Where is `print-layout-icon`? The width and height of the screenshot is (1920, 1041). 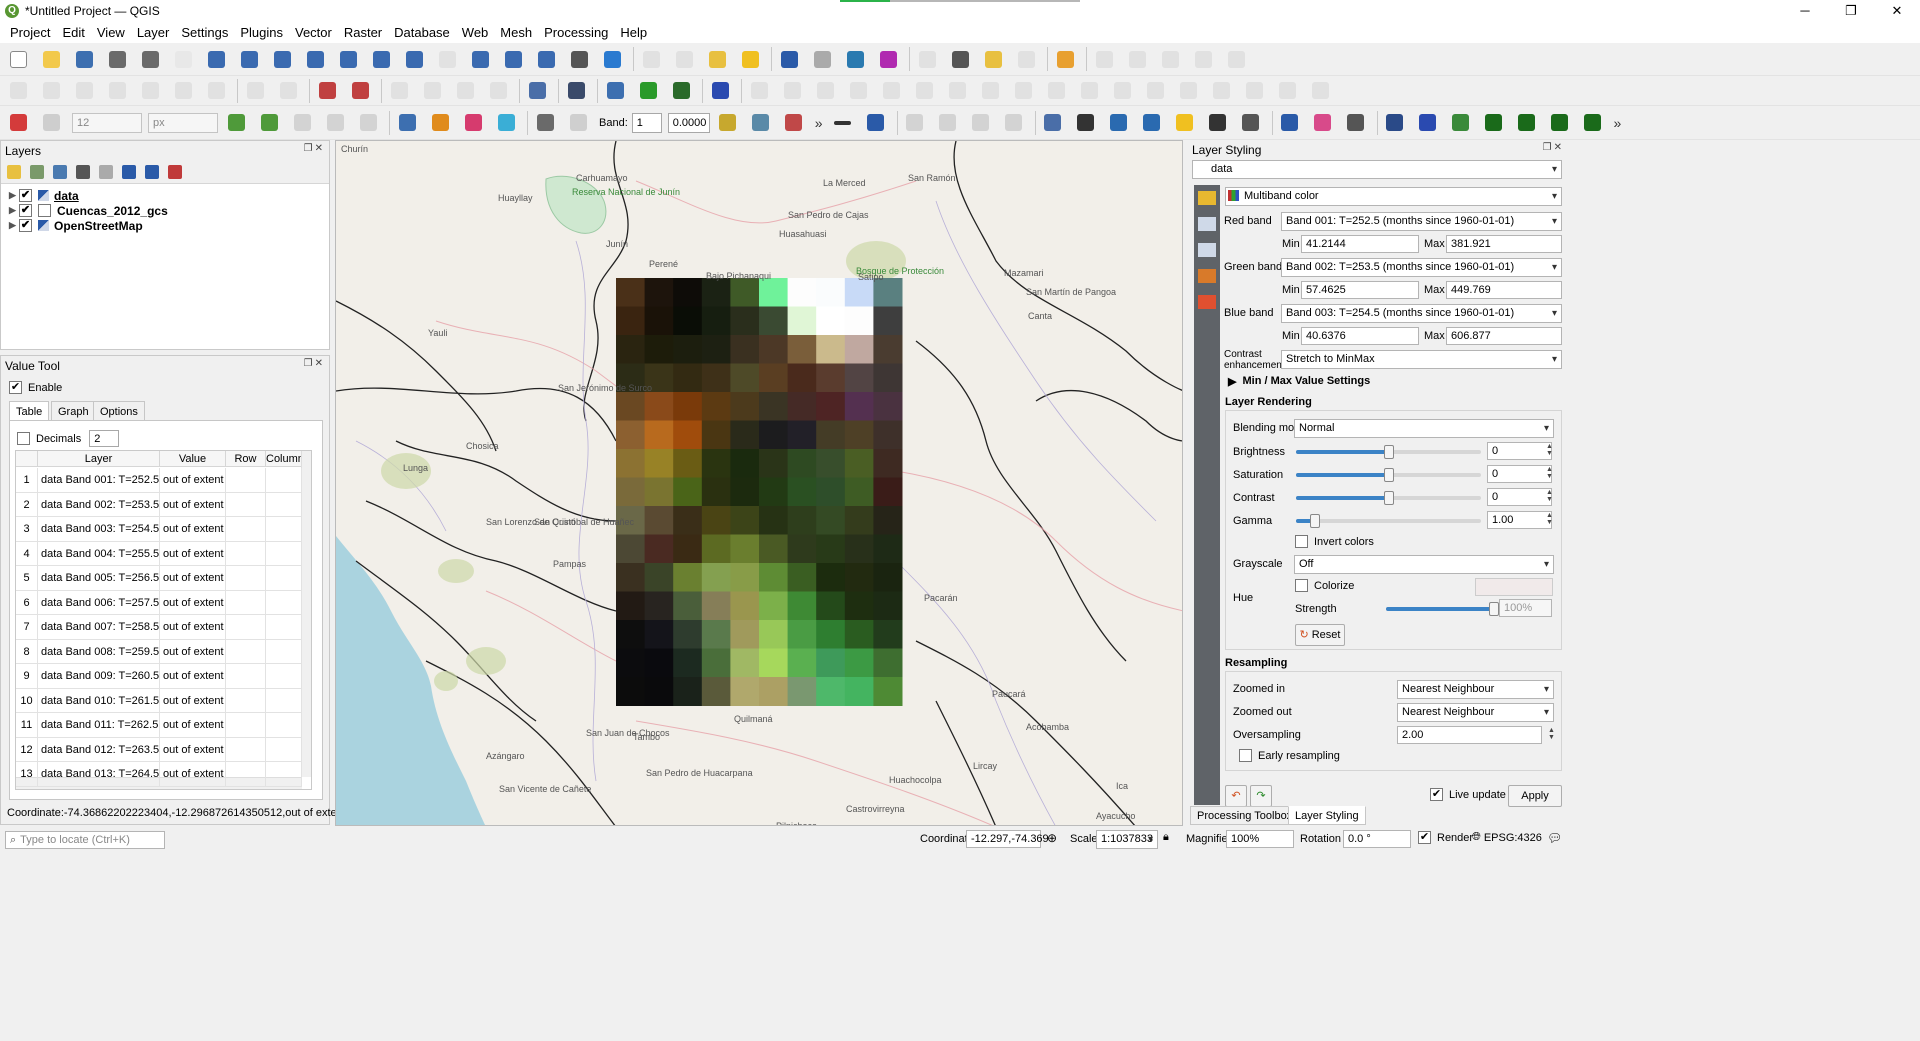 print-layout-icon is located at coordinates (150, 59).